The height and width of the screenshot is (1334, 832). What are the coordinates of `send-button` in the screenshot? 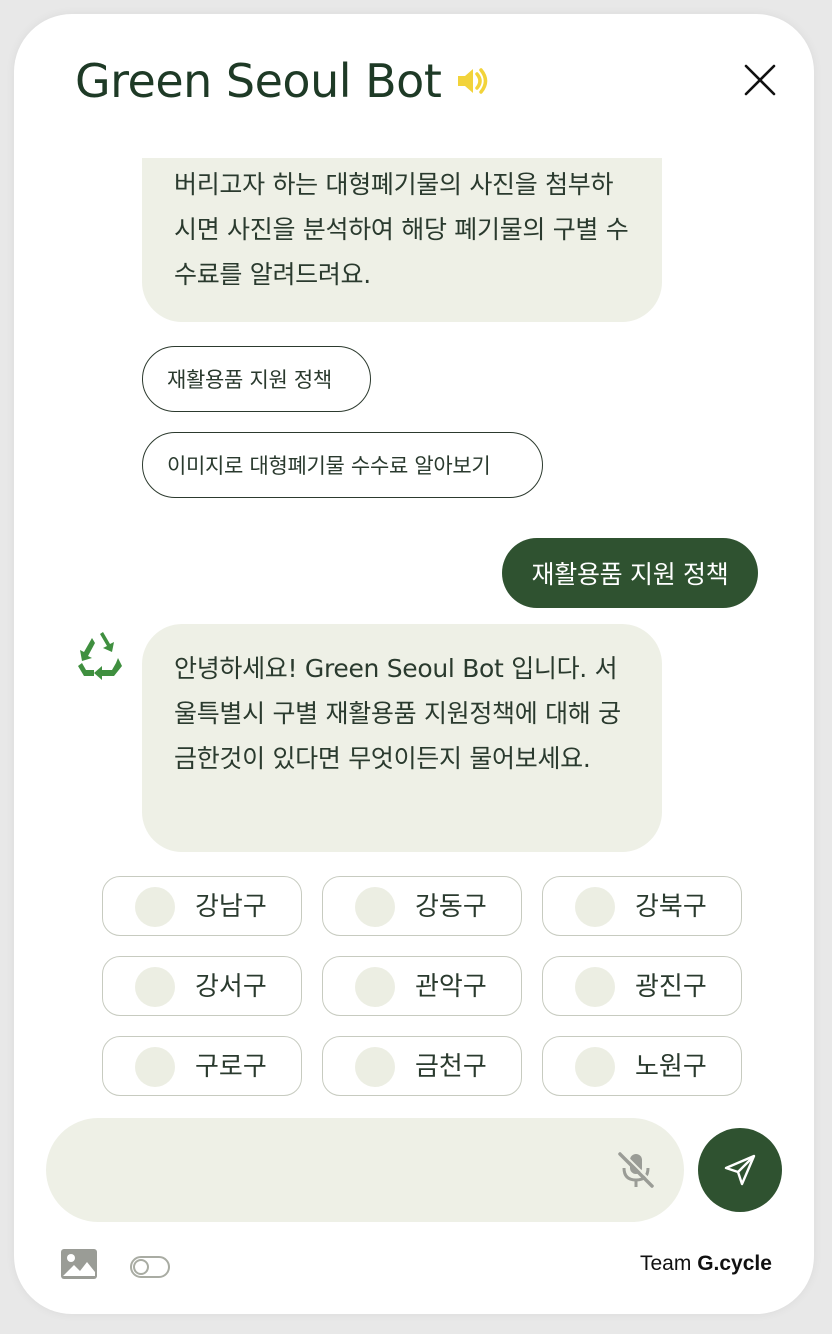 It's located at (740, 1170).